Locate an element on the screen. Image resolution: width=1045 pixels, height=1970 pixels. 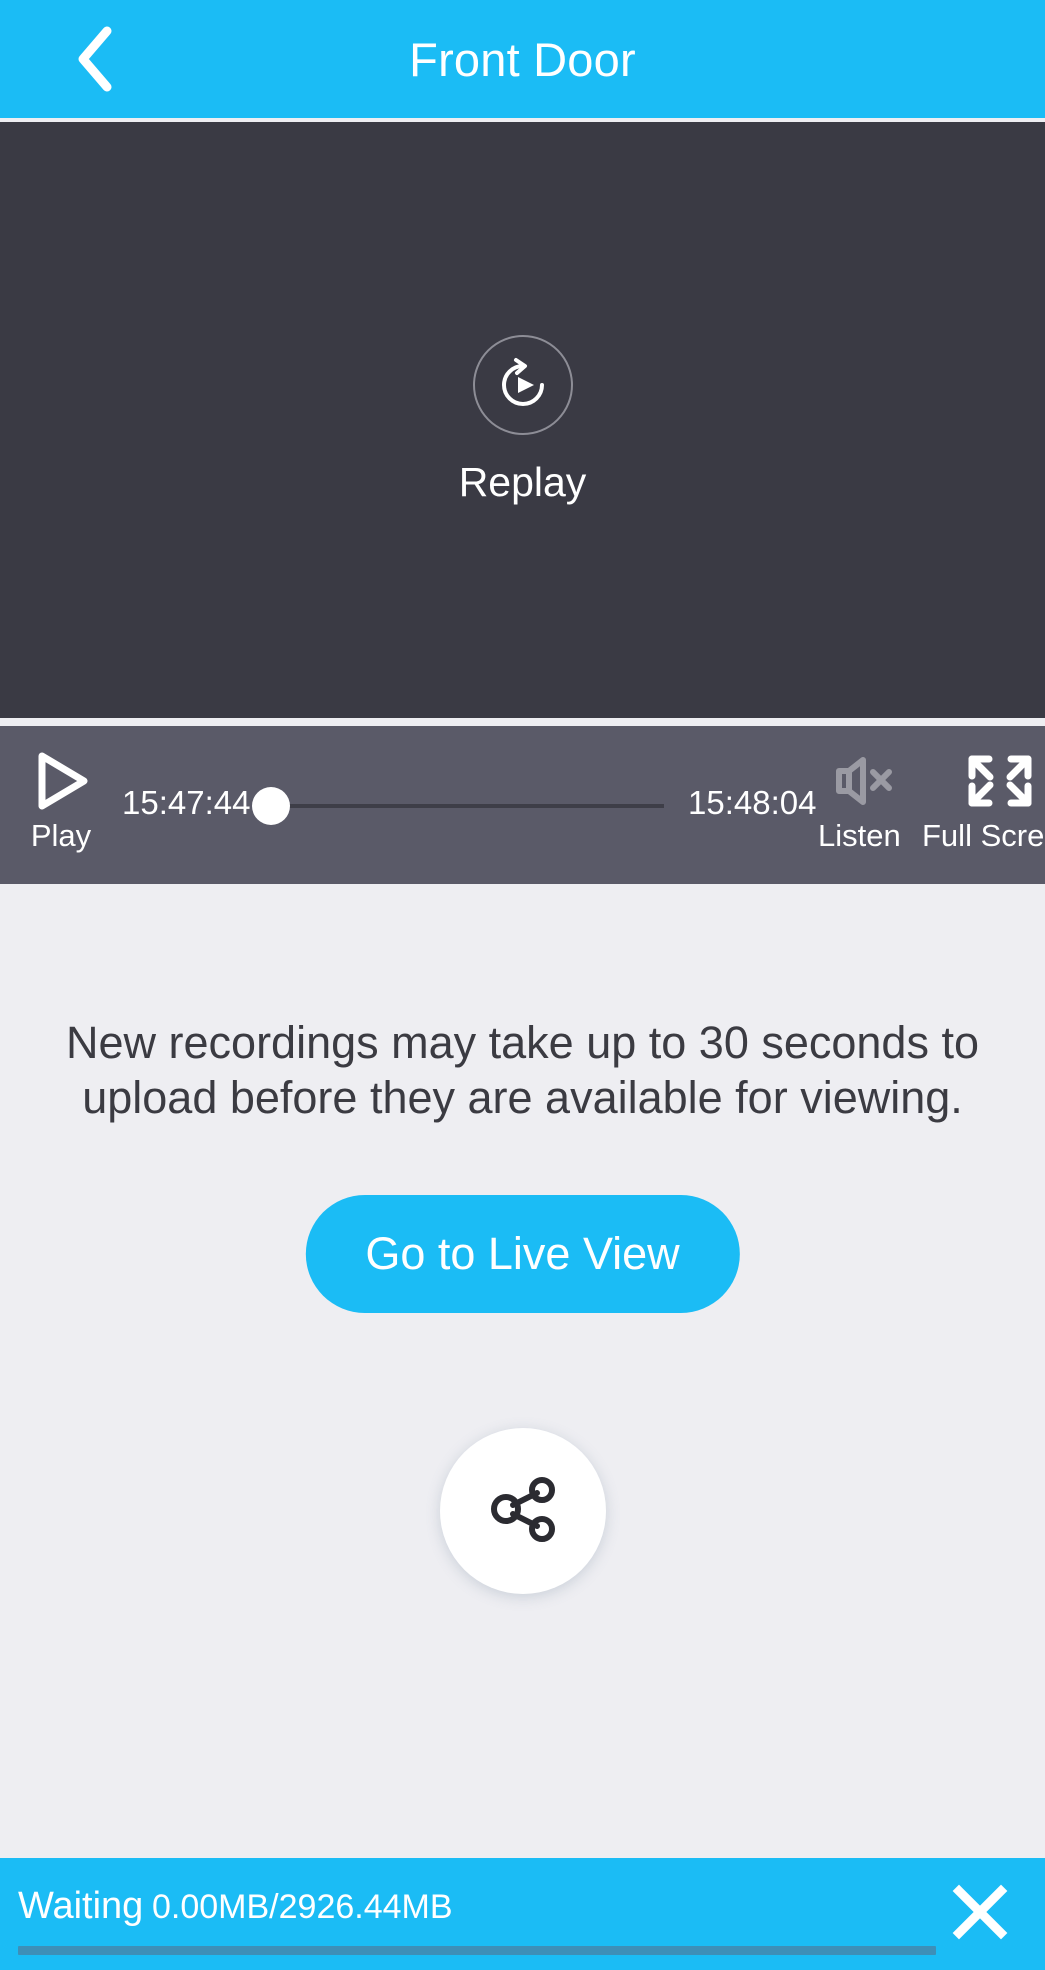
share-nodes-icon is located at coordinates (523, 1511).